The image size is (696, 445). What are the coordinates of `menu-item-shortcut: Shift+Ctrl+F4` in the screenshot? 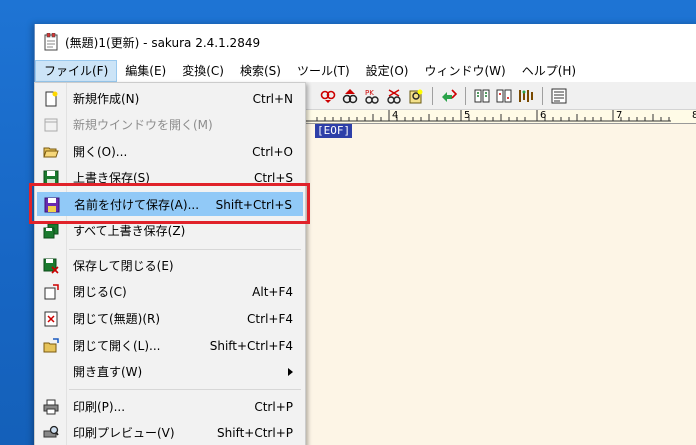 It's located at (251, 346).